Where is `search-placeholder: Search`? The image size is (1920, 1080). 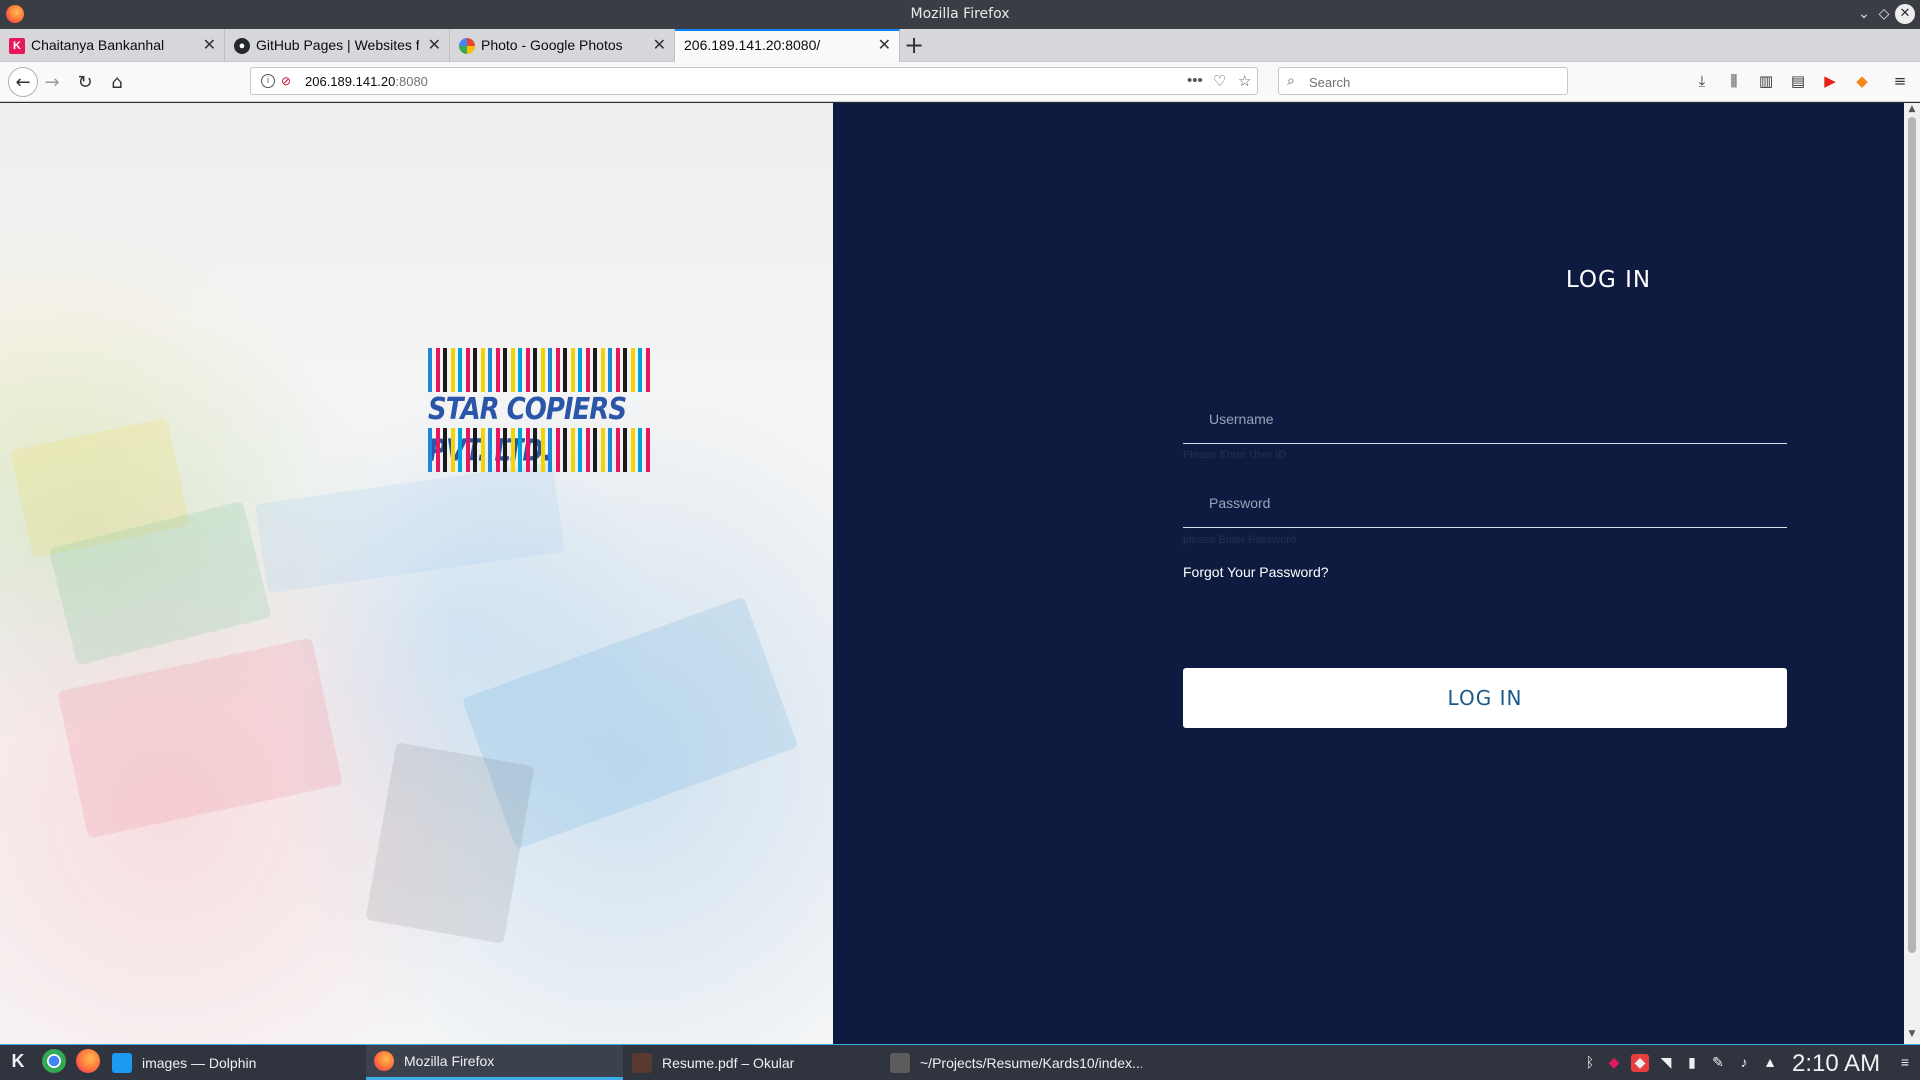 search-placeholder: Search is located at coordinates (1330, 82).